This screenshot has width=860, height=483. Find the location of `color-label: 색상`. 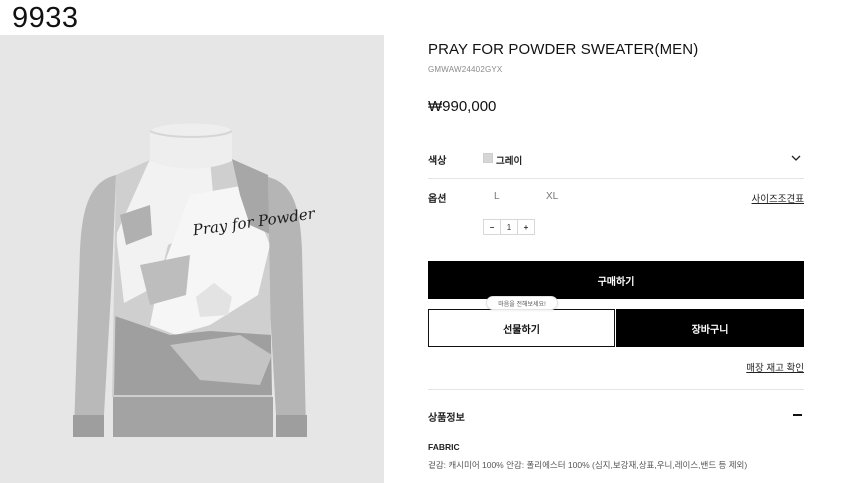

color-label: 색상 is located at coordinates (437, 161).